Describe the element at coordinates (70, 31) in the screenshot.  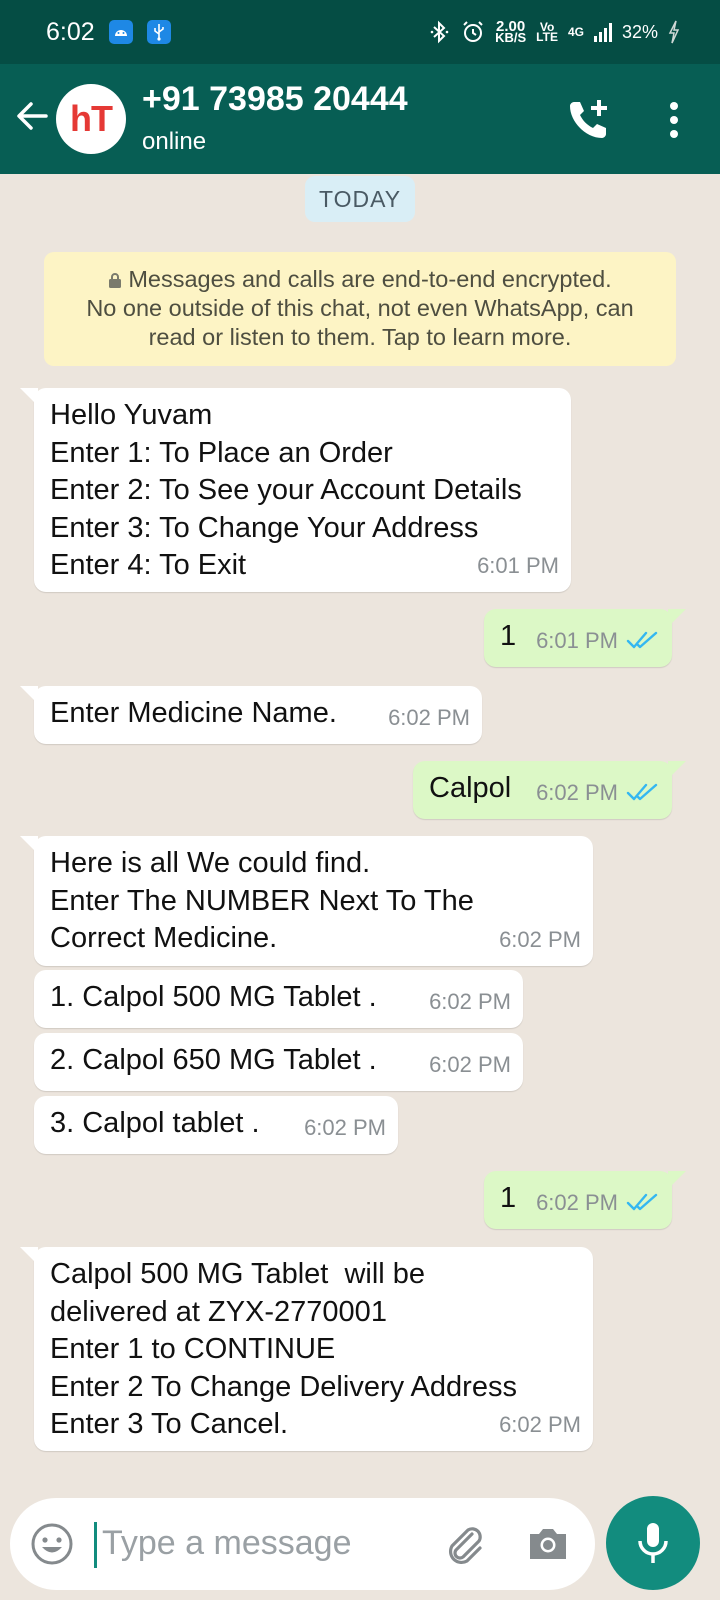
I see `status-time: 6:02` at that location.